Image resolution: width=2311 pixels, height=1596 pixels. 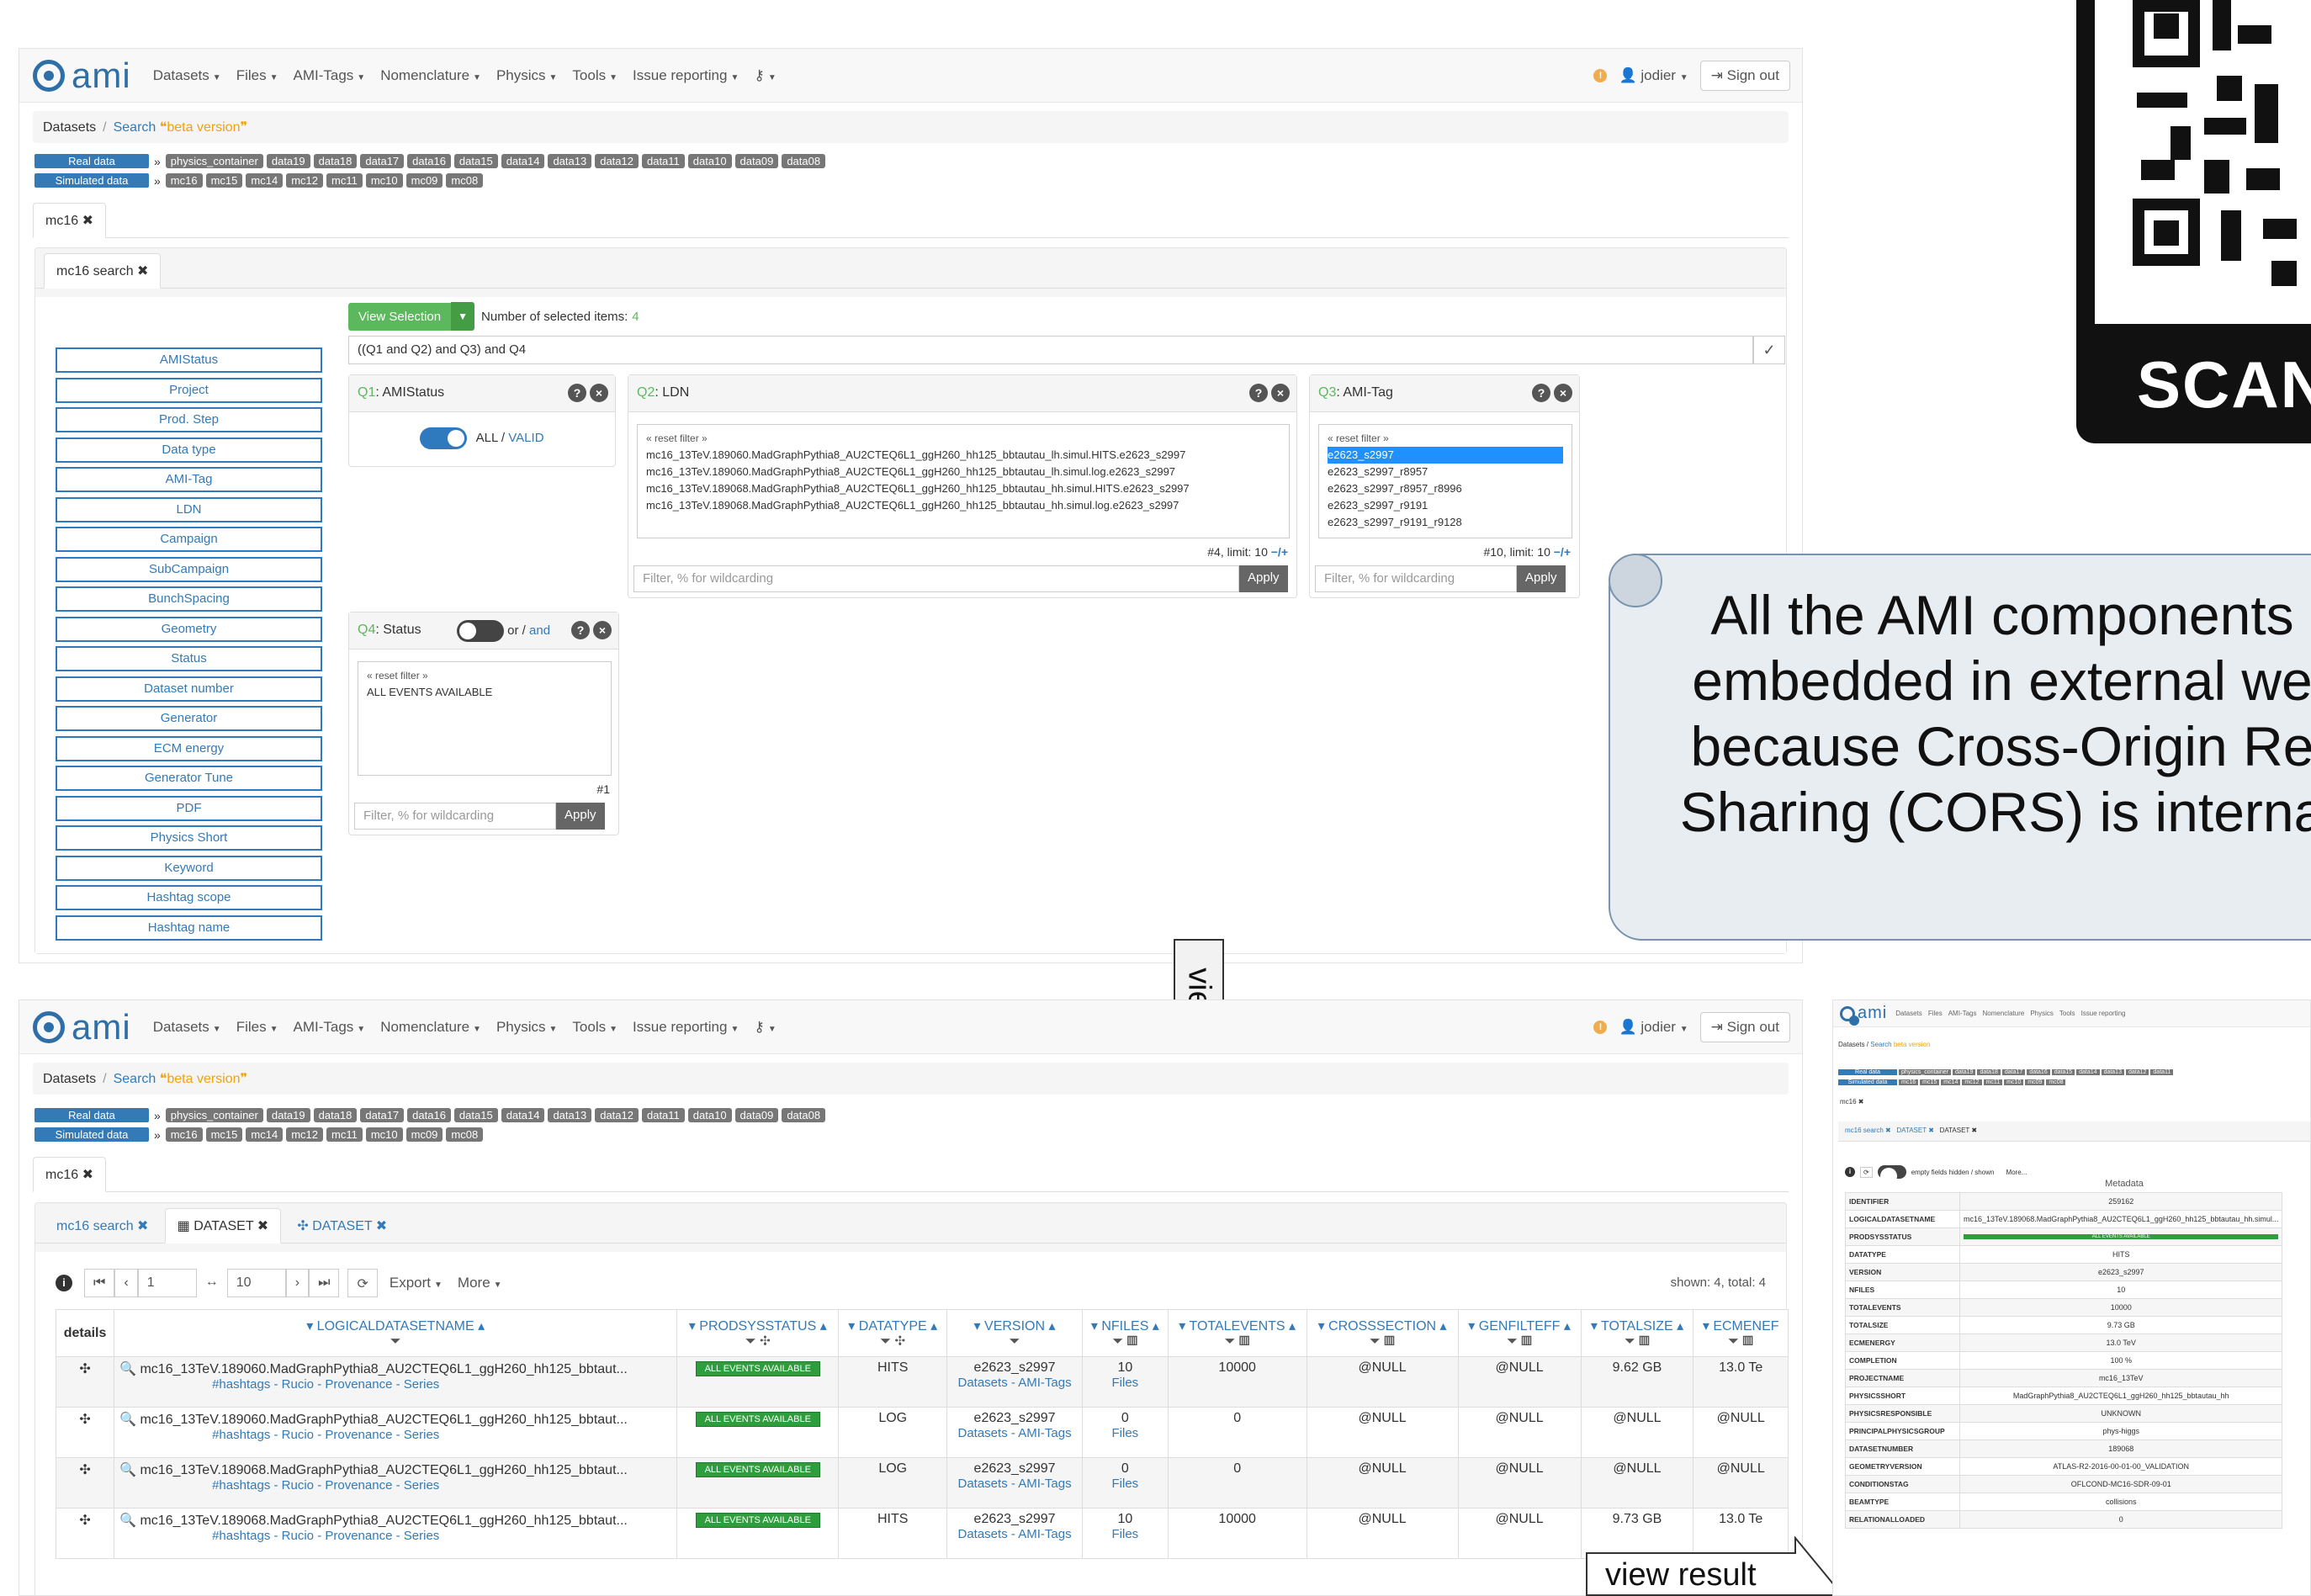 I want to click on amistatus-toggle, so click(x=444, y=438).